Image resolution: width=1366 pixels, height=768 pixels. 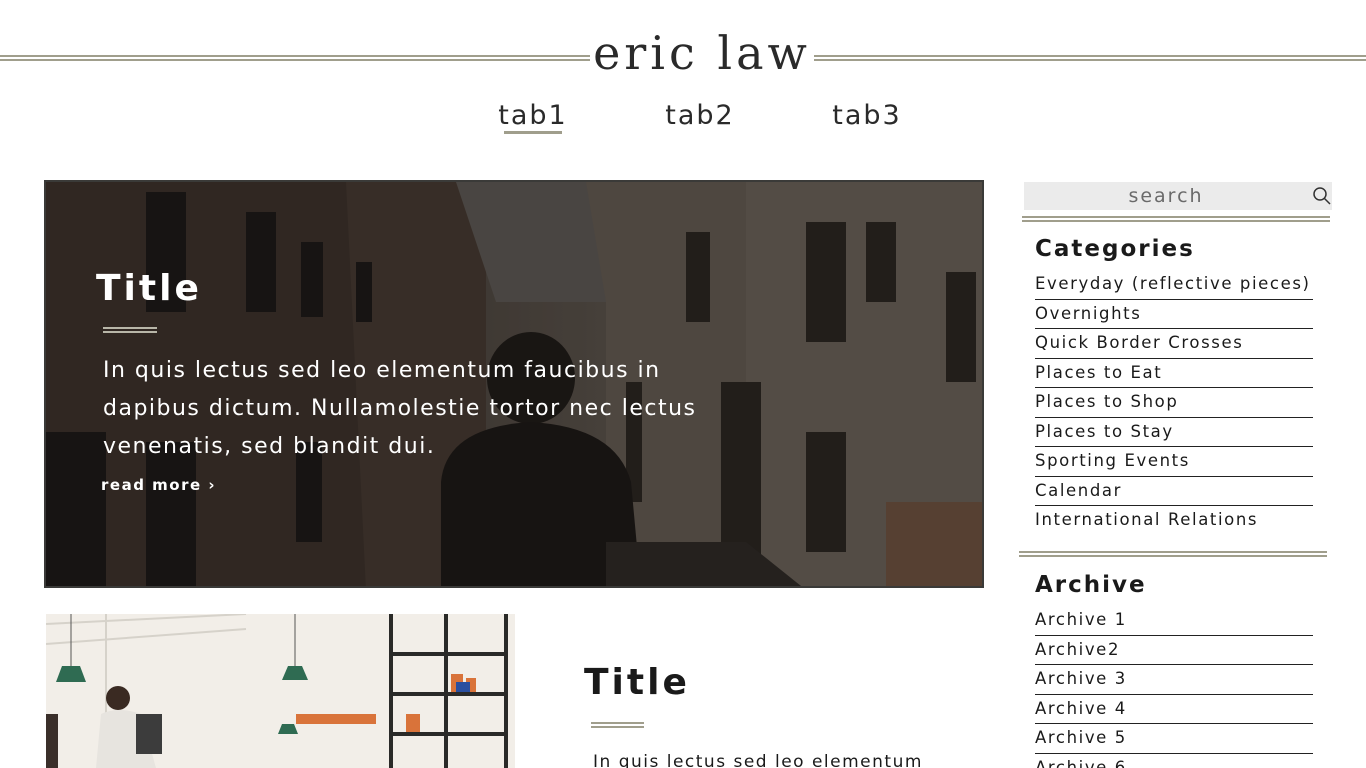 I want to click on archive-item: Archive2, so click(x=1174, y=650).